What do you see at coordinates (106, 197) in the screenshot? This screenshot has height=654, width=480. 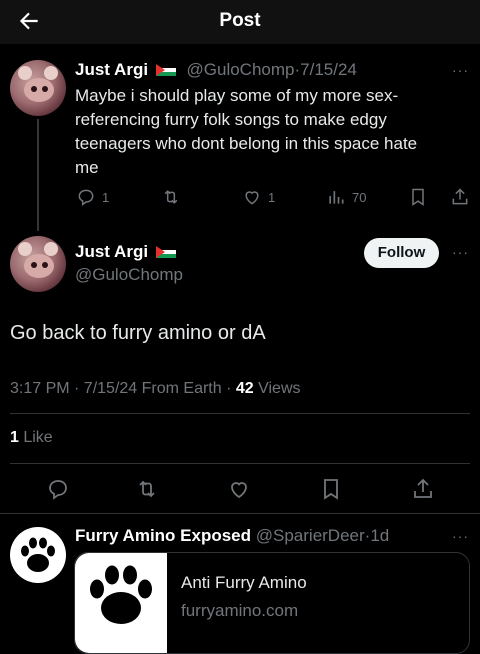 I see `reply-count: 1` at bounding box center [106, 197].